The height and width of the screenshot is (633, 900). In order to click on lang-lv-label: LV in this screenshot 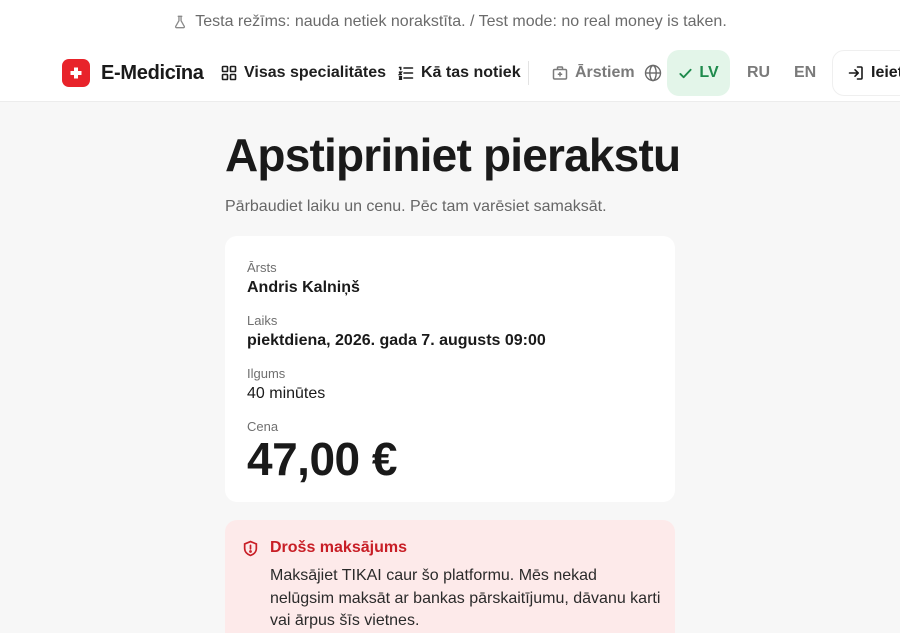, I will do `click(709, 72)`.